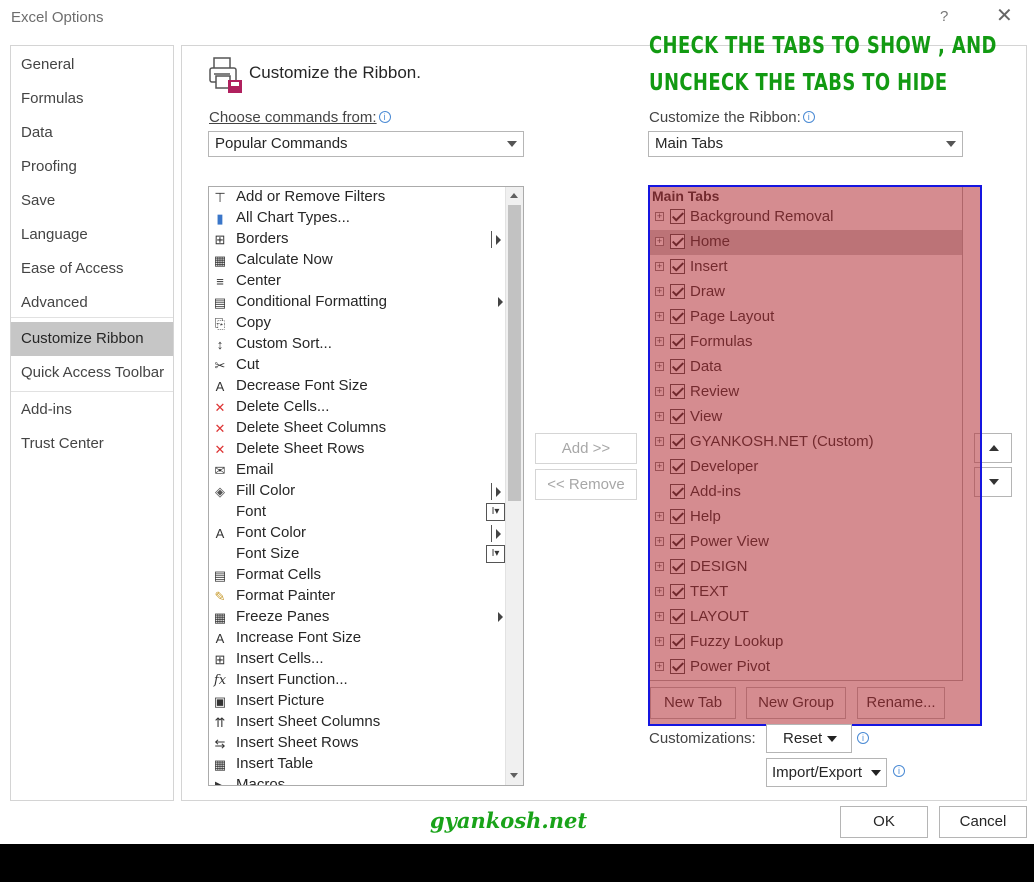 Image resolution: width=1034 pixels, height=882 pixels. What do you see at coordinates (92, 235) in the screenshot?
I see `nav-item-language: Language` at bounding box center [92, 235].